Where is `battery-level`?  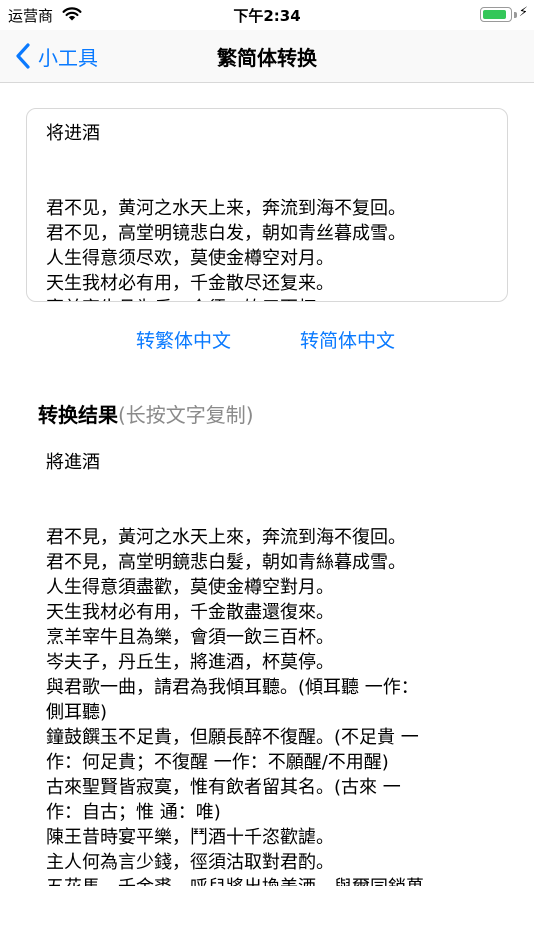
battery-level is located at coordinates (495, 14).